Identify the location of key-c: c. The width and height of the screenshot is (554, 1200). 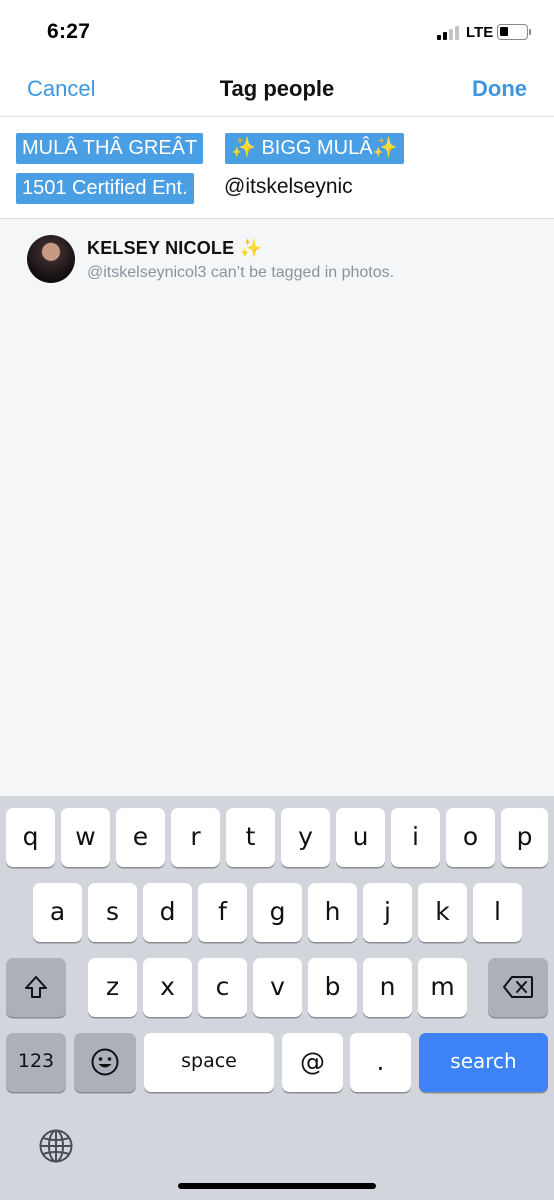
(222, 987).